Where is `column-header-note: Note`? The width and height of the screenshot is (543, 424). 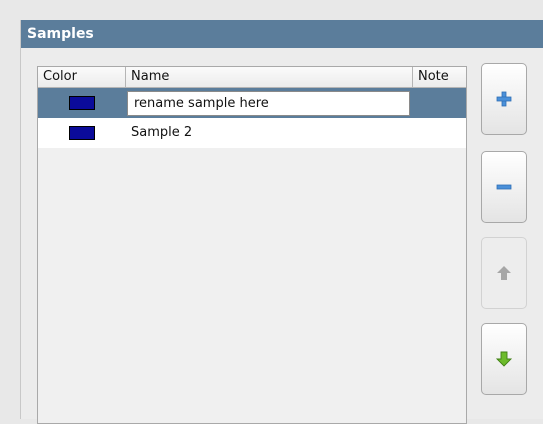 column-header-note: Note is located at coordinates (439, 77).